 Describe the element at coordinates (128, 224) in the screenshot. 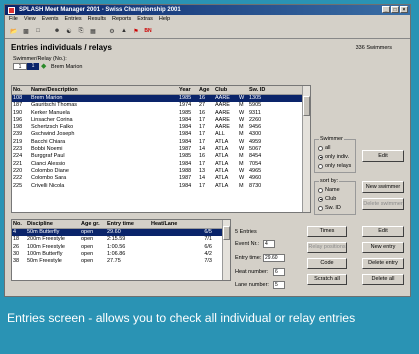

I see `col-entry-time: Entry time` at that location.